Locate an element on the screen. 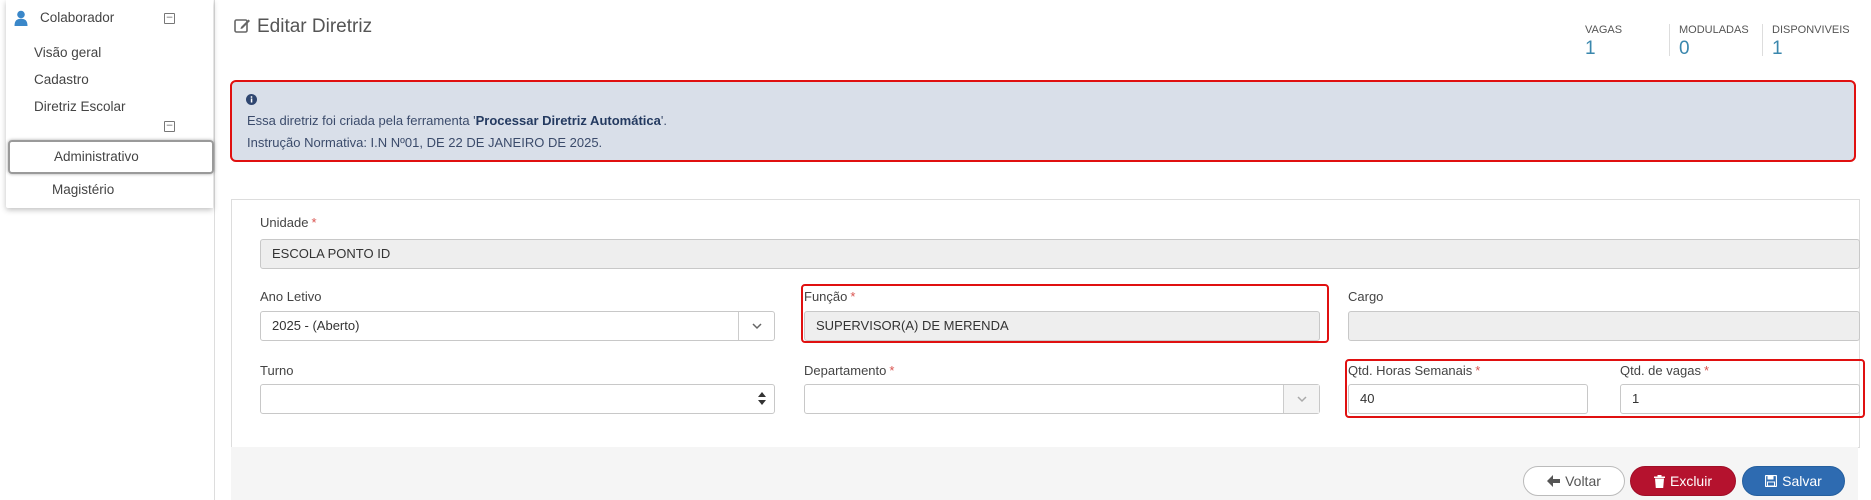 The width and height of the screenshot is (1871, 500). turno-label: Turno is located at coordinates (277, 370).